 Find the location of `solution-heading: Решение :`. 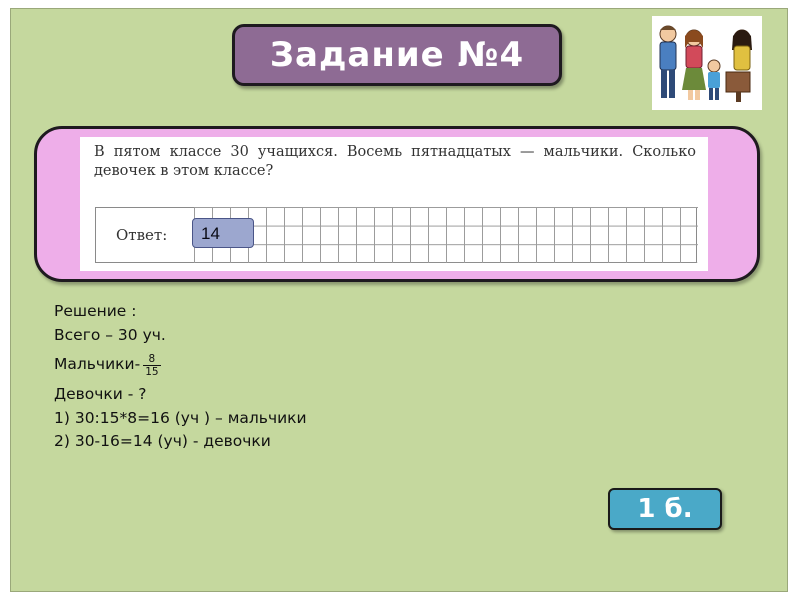

solution-heading: Решение : is located at coordinates (95, 311).